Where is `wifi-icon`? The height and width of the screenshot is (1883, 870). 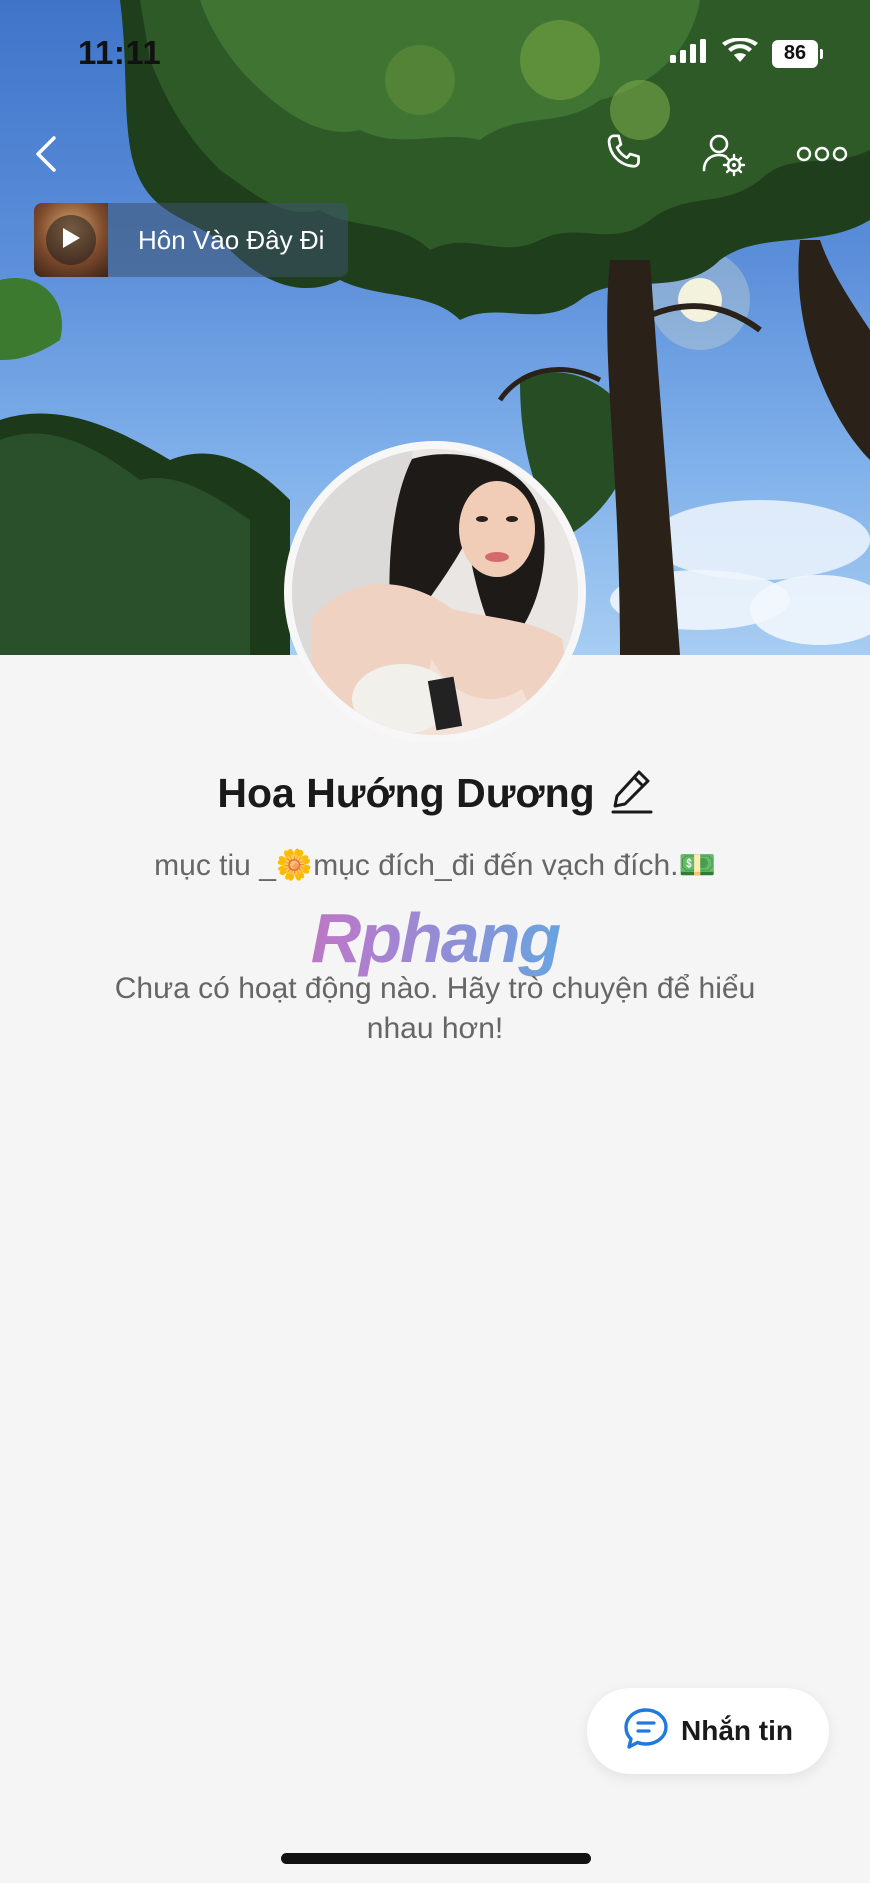 wifi-icon is located at coordinates (740, 53).